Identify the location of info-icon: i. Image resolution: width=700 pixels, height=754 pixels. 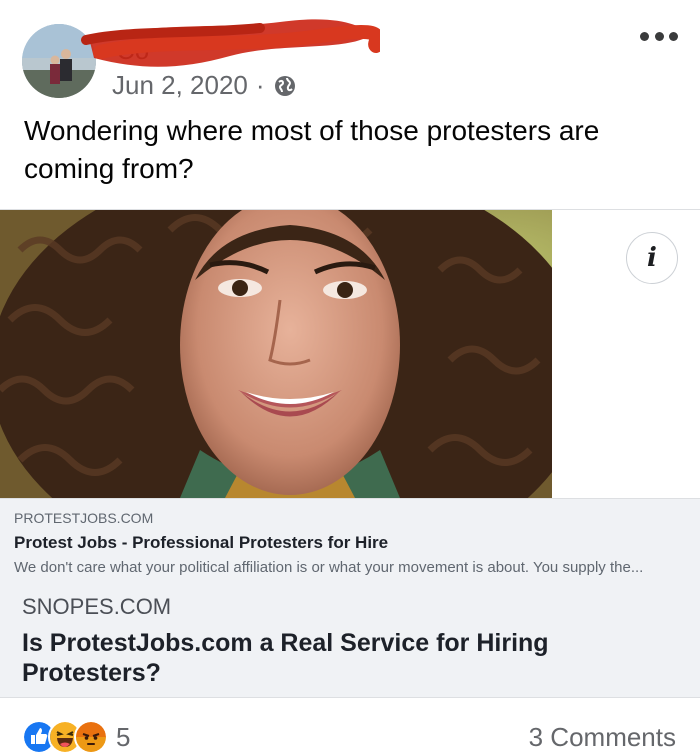
(652, 258).